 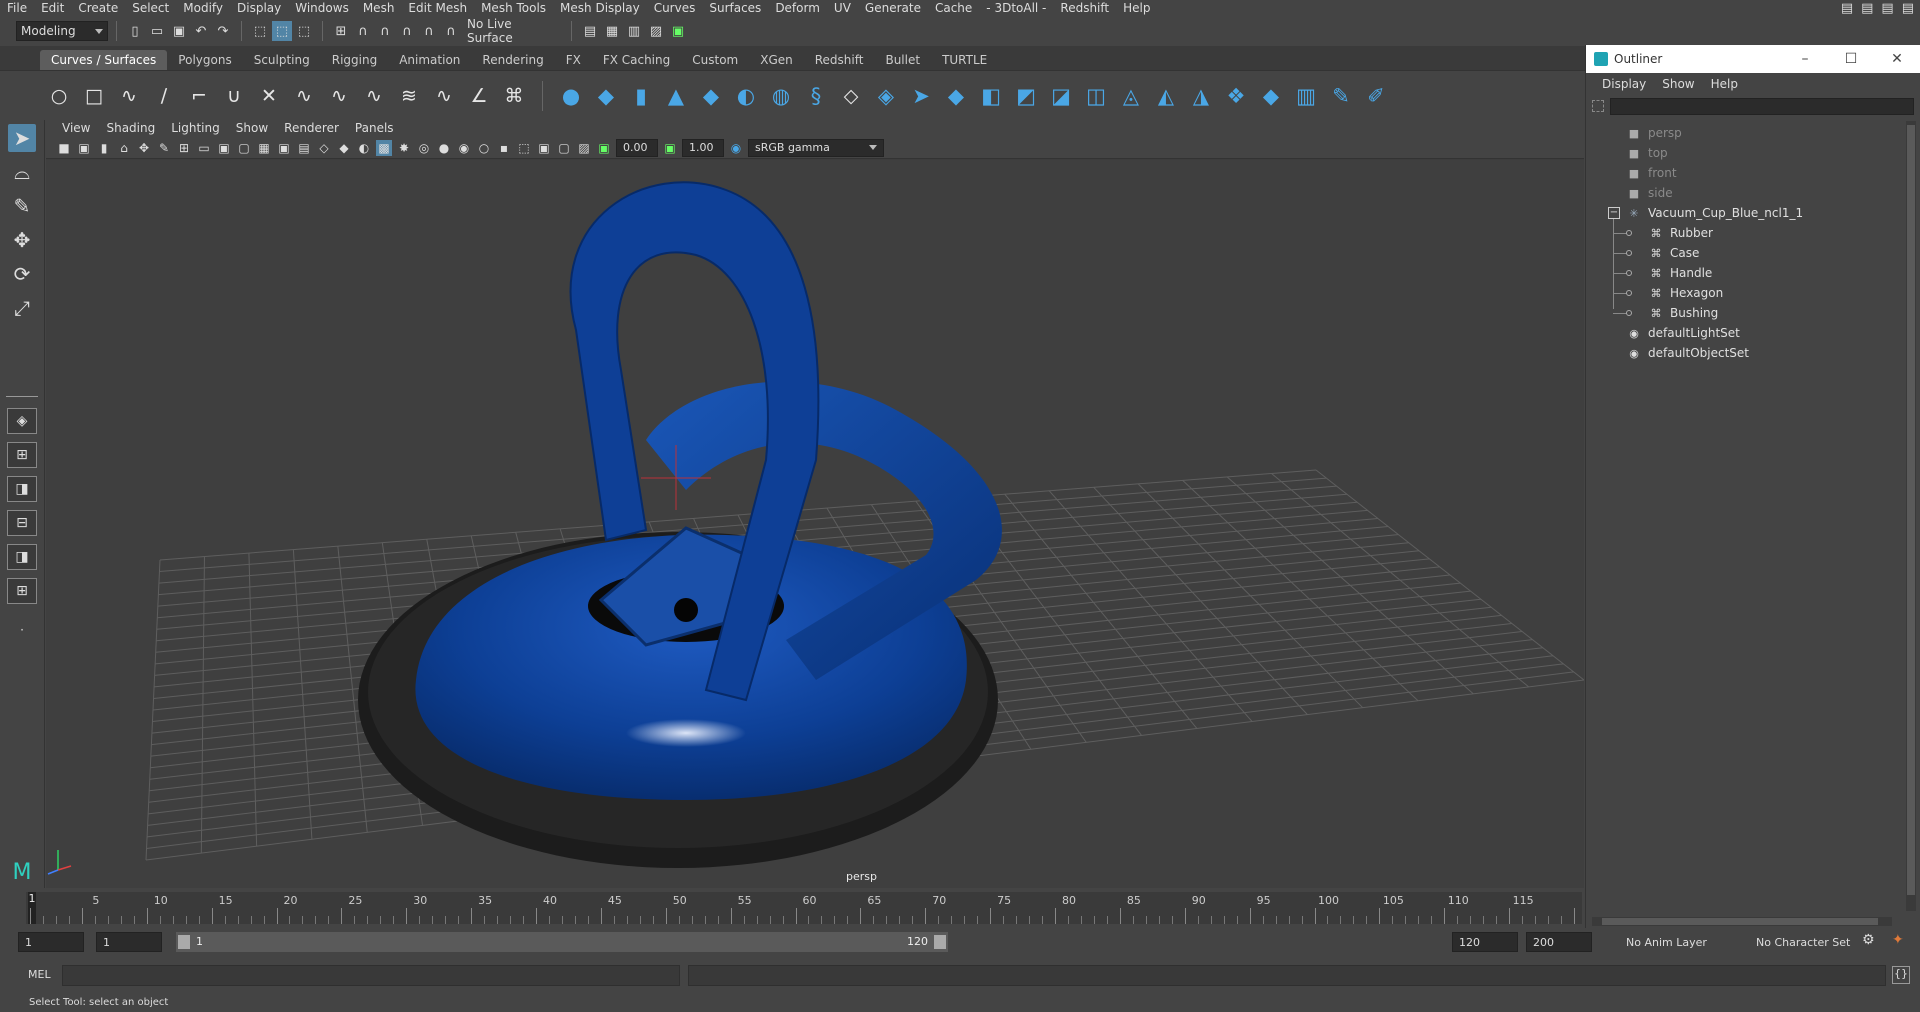 I want to click on render-frame-icon: ▦, so click(x=612, y=31).